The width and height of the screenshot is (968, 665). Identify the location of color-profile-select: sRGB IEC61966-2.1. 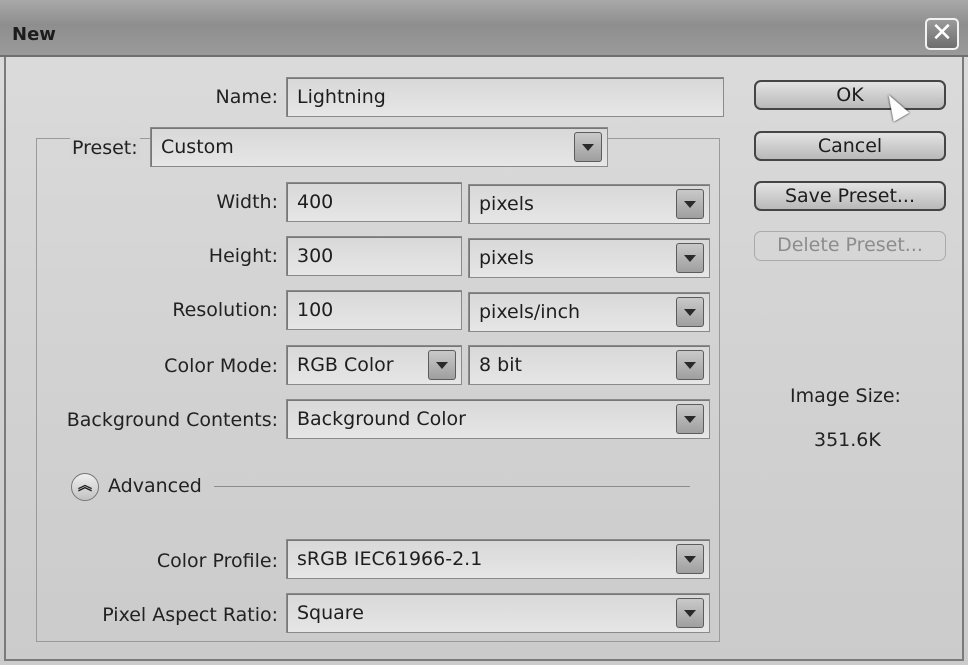
(498, 559).